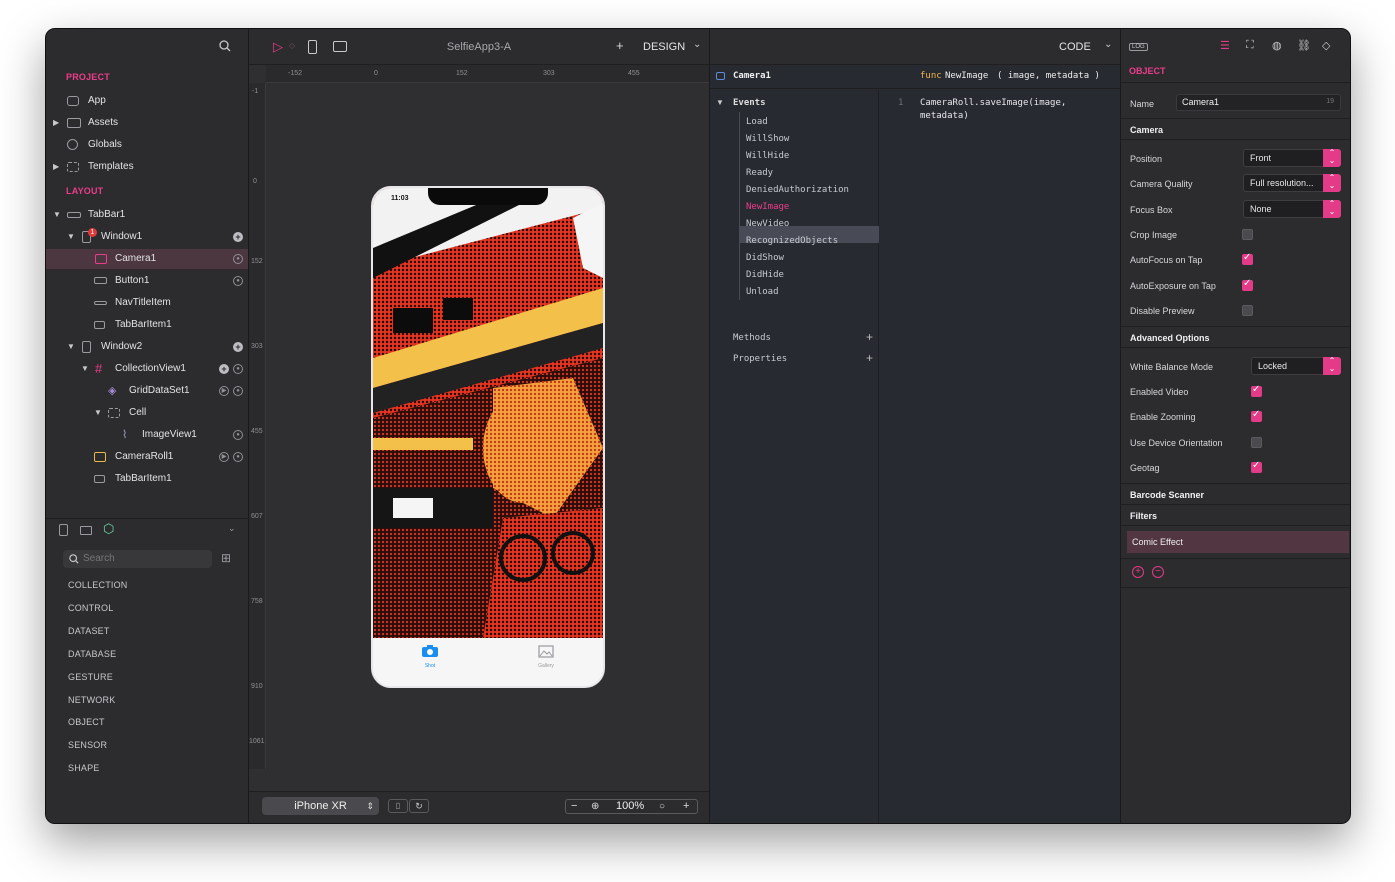 The height and width of the screenshot is (882, 1395). I want to click on diamond-icon: ◇, so click(1326, 45).